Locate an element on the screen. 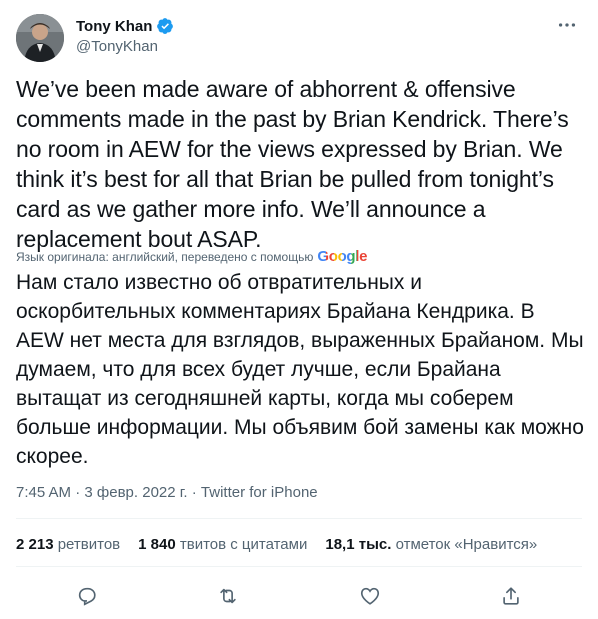  quotes-stat: 1 840 твитов с цитатами is located at coordinates (222, 544).